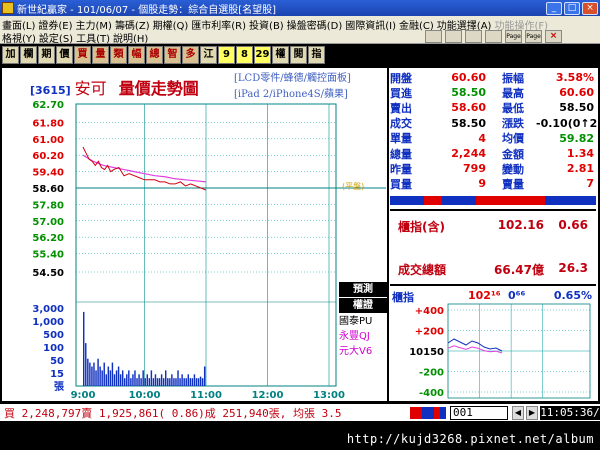 This screenshot has height=450, width=600. I want to click on toolbar-button: 量, so click(100, 55).